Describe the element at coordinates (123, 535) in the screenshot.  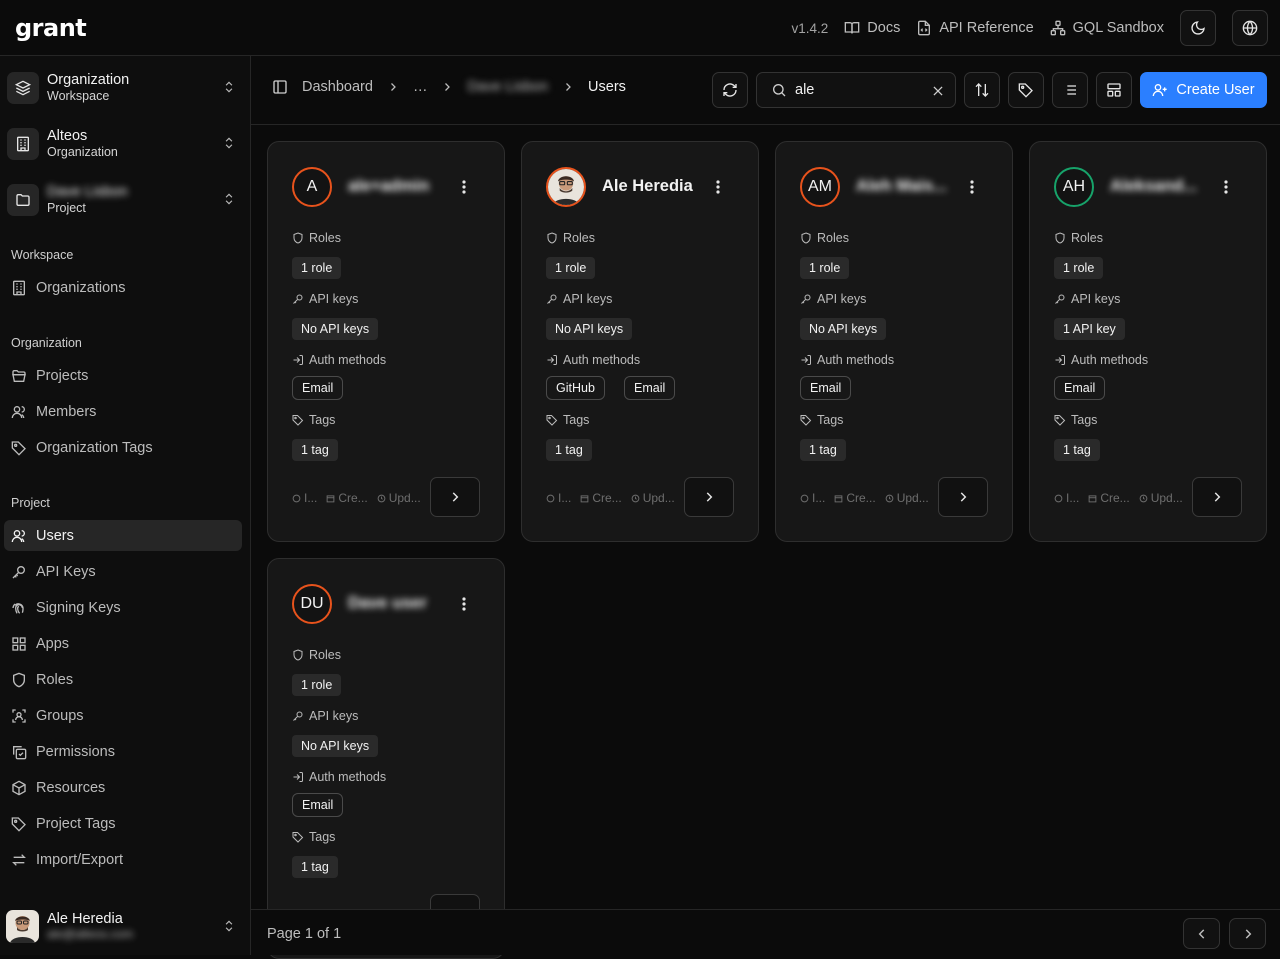
I see `sidebar-item-users: Users` at that location.